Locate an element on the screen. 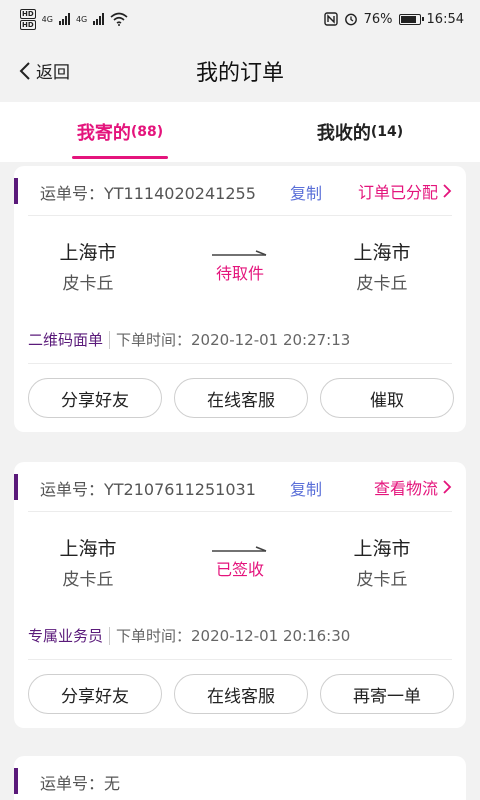  order-meta: 二维码面单 下单时间：2020-12-01 20:27:13 is located at coordinates (240, 340).